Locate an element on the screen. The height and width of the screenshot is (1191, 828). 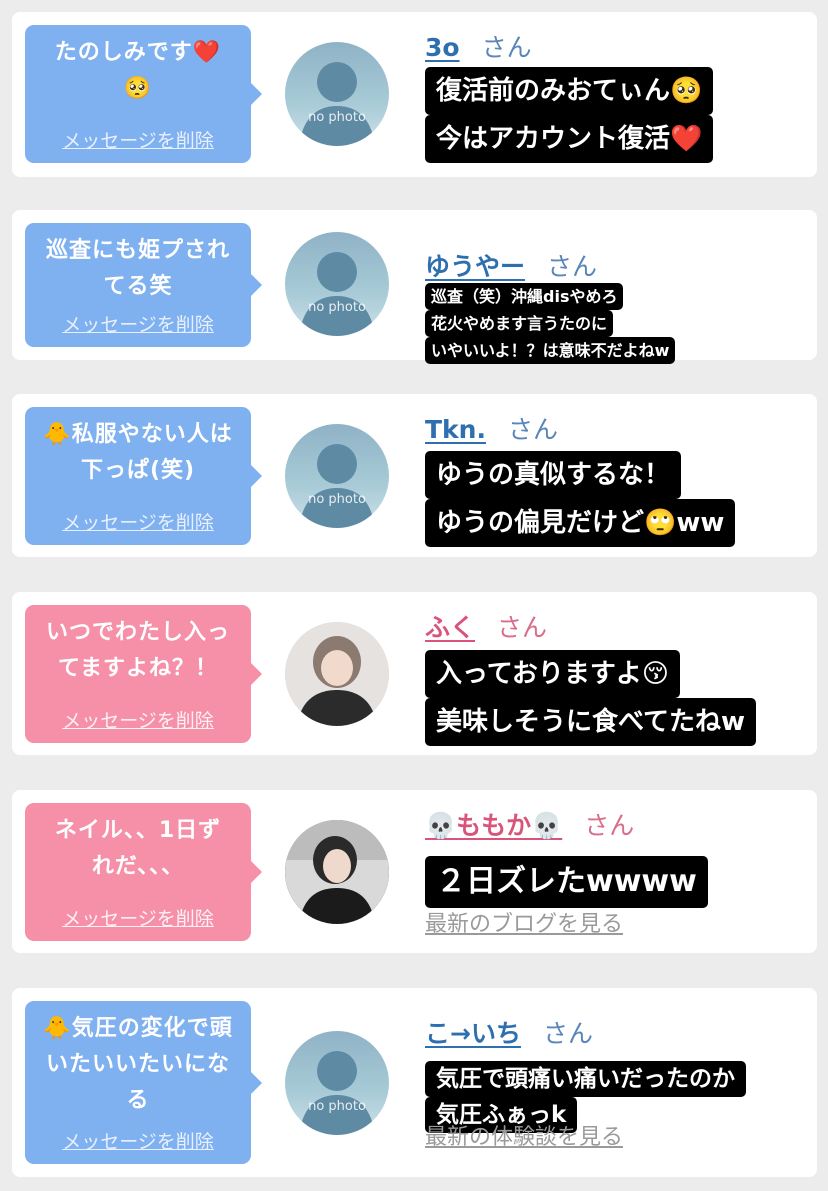
cast-name-link: ふく is located at coordinates (450, 627).